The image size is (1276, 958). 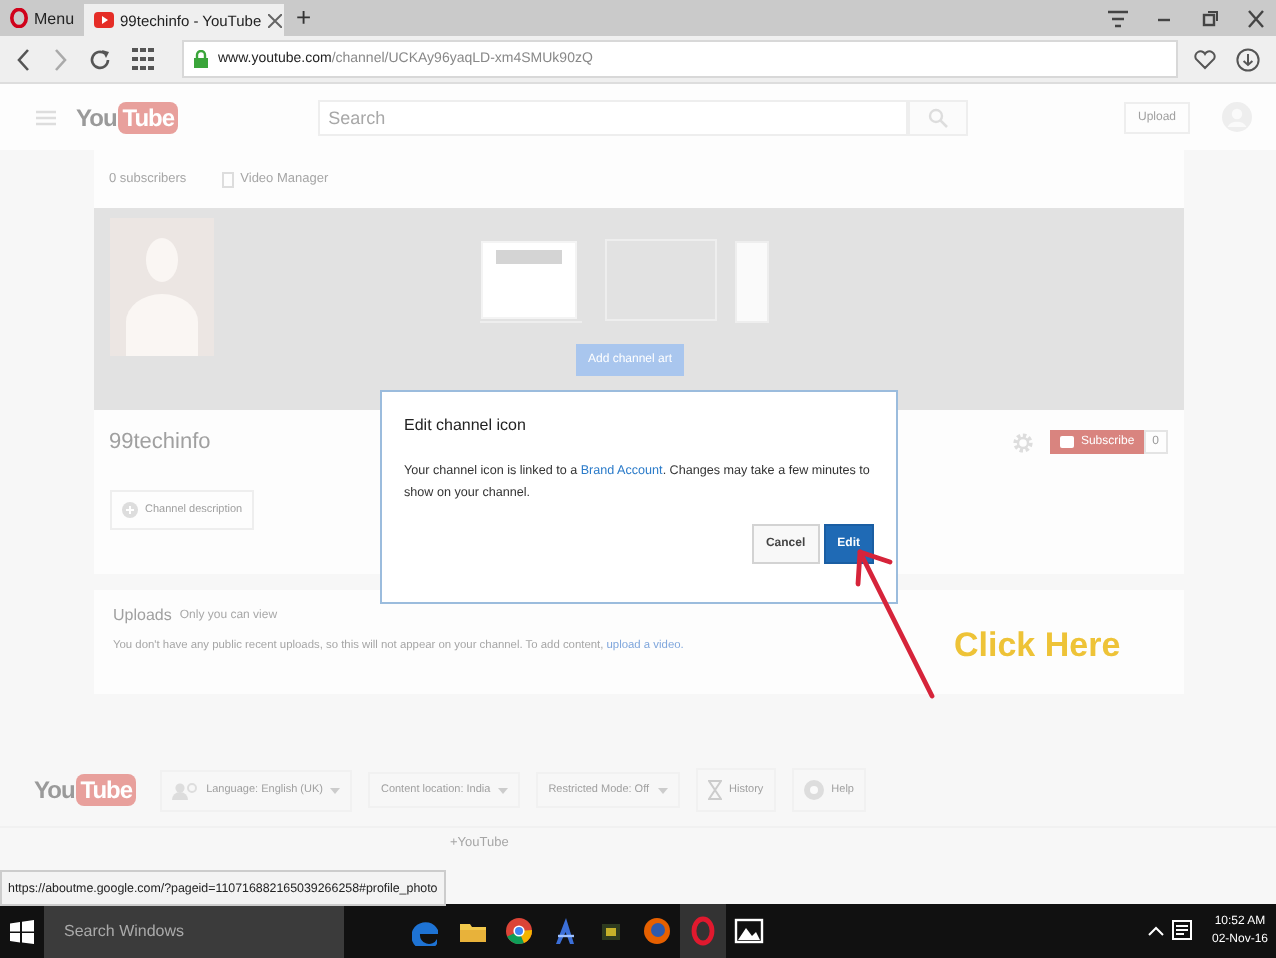 What do you see at coordinates (304, 18) in the screenshot?
I see `new-tab-button: +` at bounding box center [304, 18].